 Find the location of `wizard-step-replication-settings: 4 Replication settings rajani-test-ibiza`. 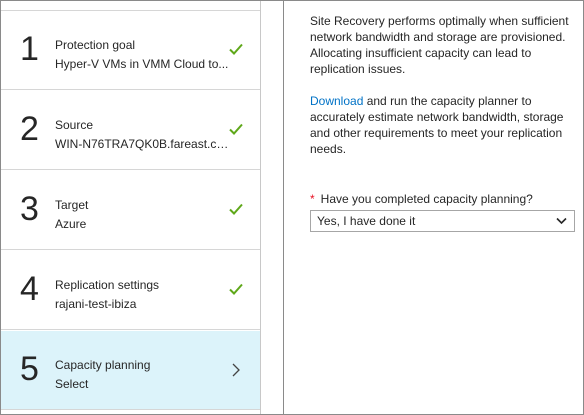

wizard-step-replication-settings: 4 Replication settings rajani-test-ibiza is located at coordinates (130, 290).